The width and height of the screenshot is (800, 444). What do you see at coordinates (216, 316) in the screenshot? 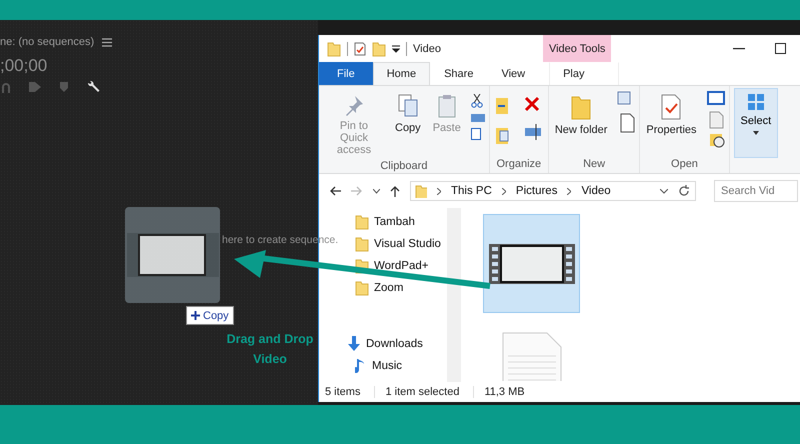
I see `copy-label: Copy` at bounding box center [216, 316].